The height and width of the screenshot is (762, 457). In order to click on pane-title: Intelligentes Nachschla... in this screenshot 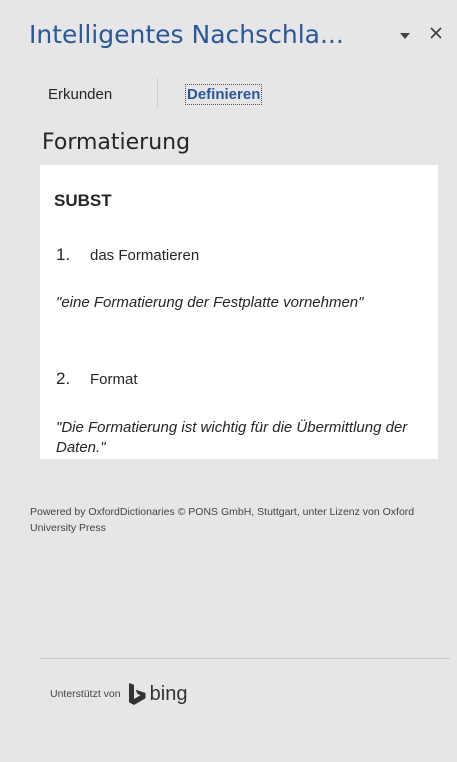, I will do `click(186, 34)`.